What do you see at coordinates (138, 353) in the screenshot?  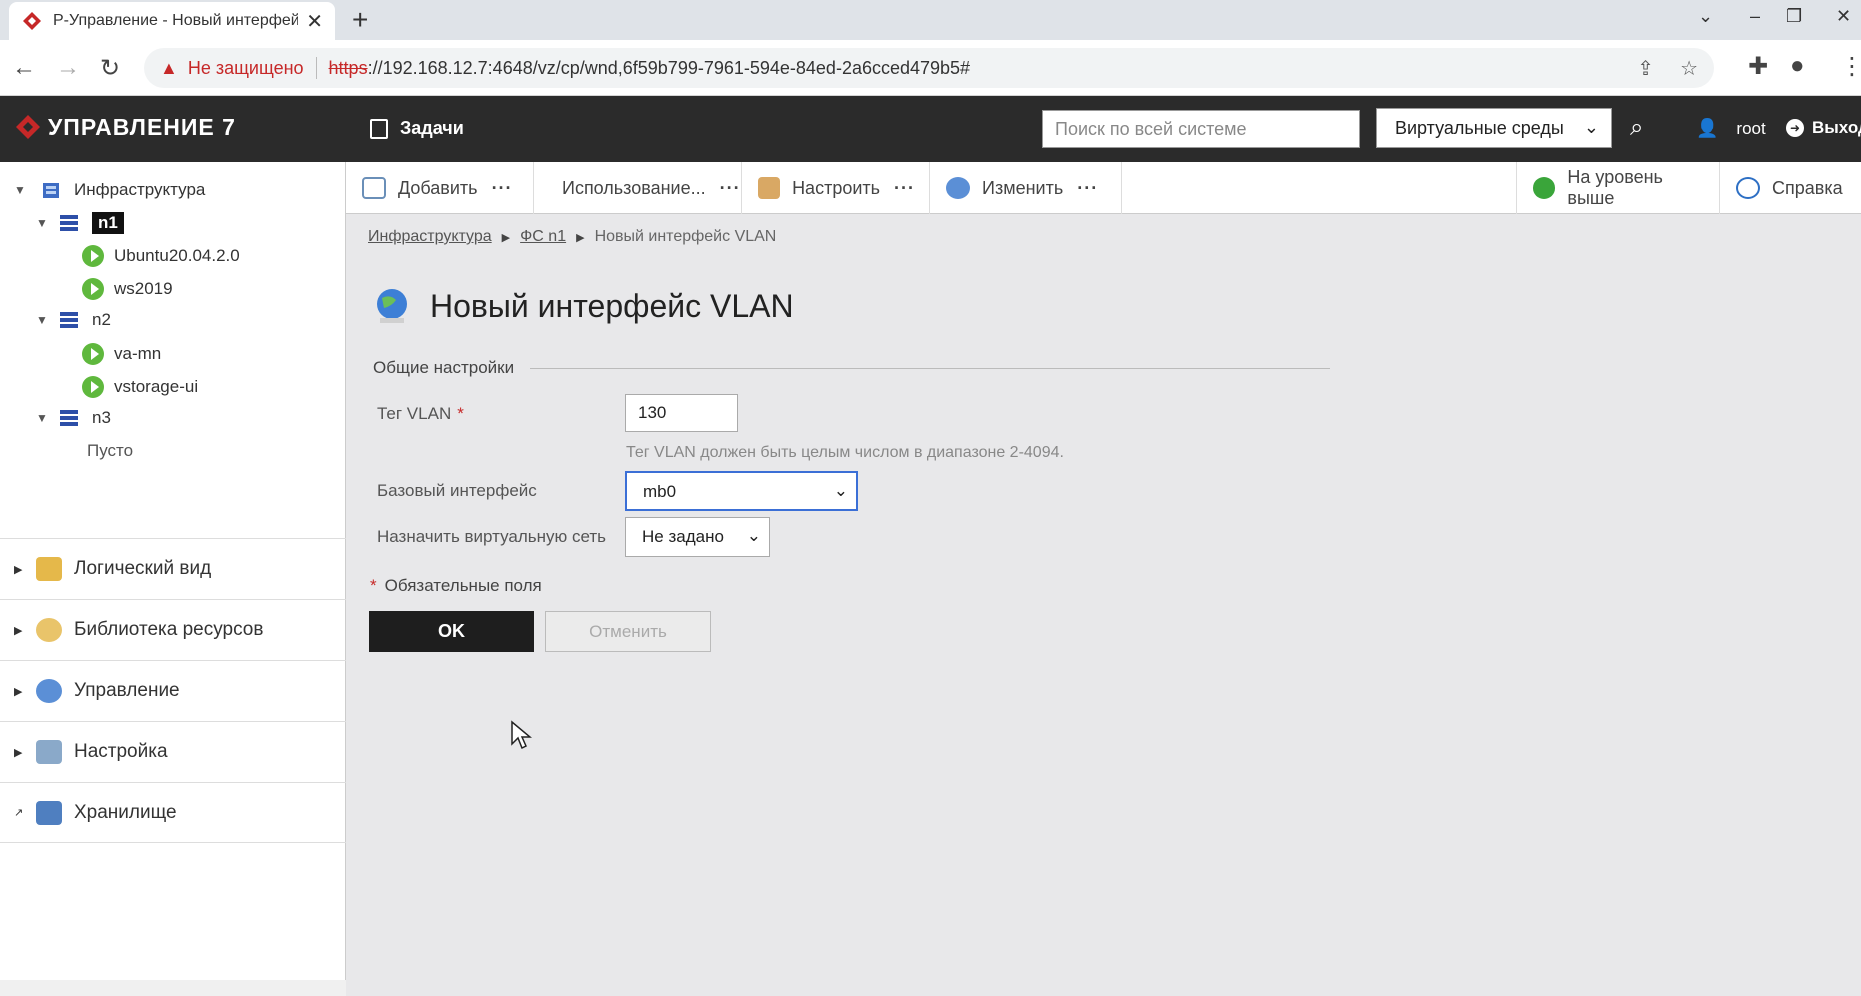 I see `tree-item-label: va-mn` at bounding box center [138, 353].